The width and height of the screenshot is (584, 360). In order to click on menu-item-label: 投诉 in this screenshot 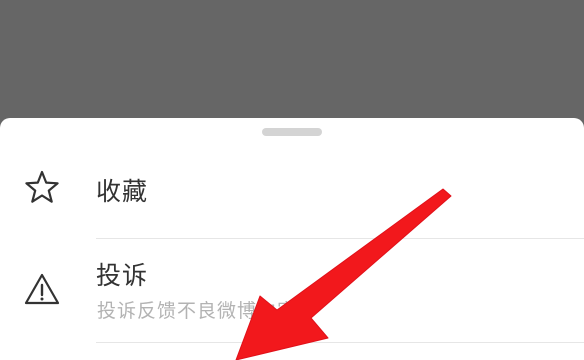, I will do `click(122, 275)`.